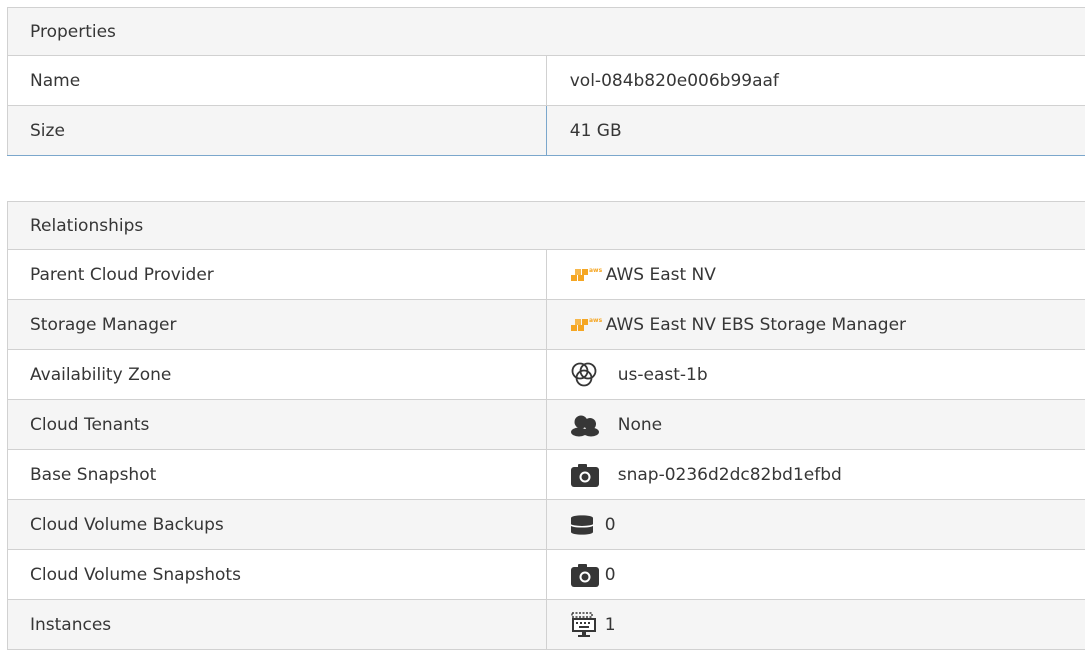 Image resolution: width=1085 pixels, height=671 pixels. I want to click on relationship-row-cloud-volume-snapshots: Cloud Volume Snapshots 0, so click(546, 574).